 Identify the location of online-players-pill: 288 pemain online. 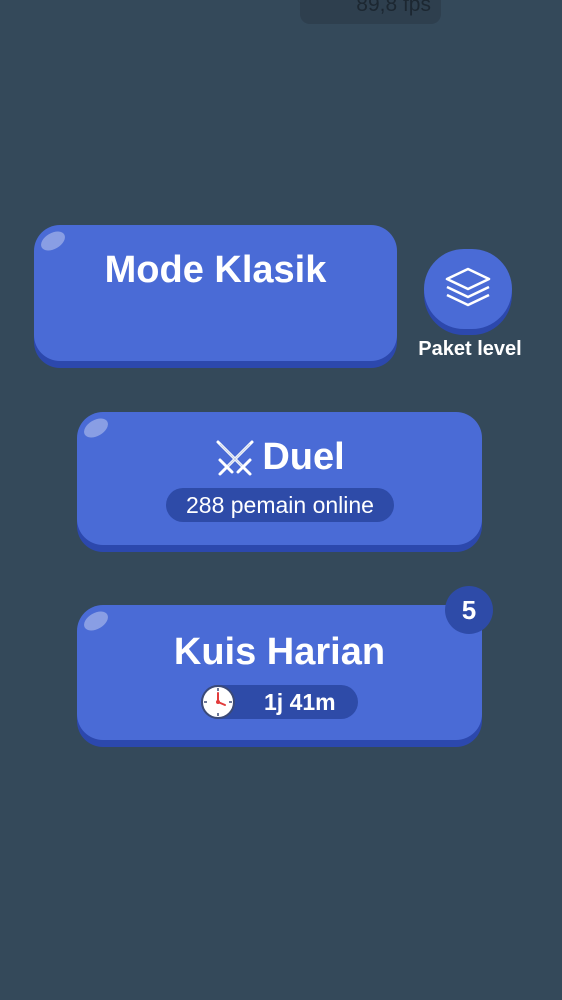
(280, 505).